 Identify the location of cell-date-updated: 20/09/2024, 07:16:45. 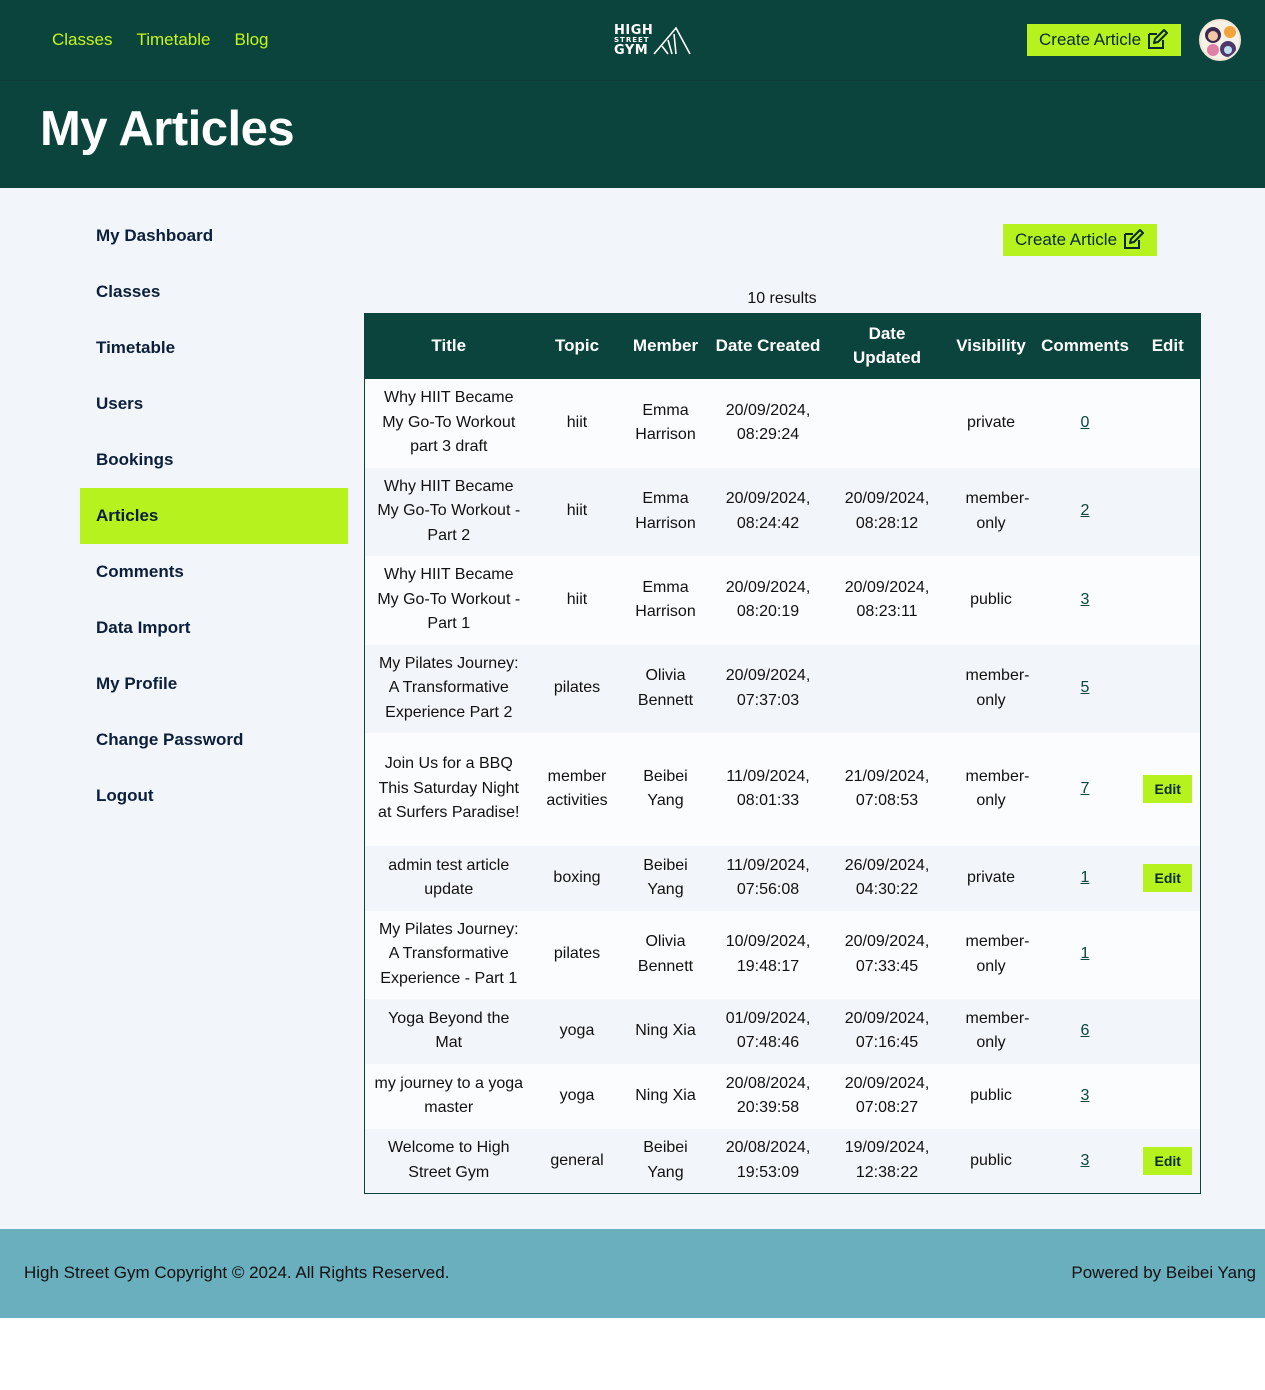
(887, 1031).